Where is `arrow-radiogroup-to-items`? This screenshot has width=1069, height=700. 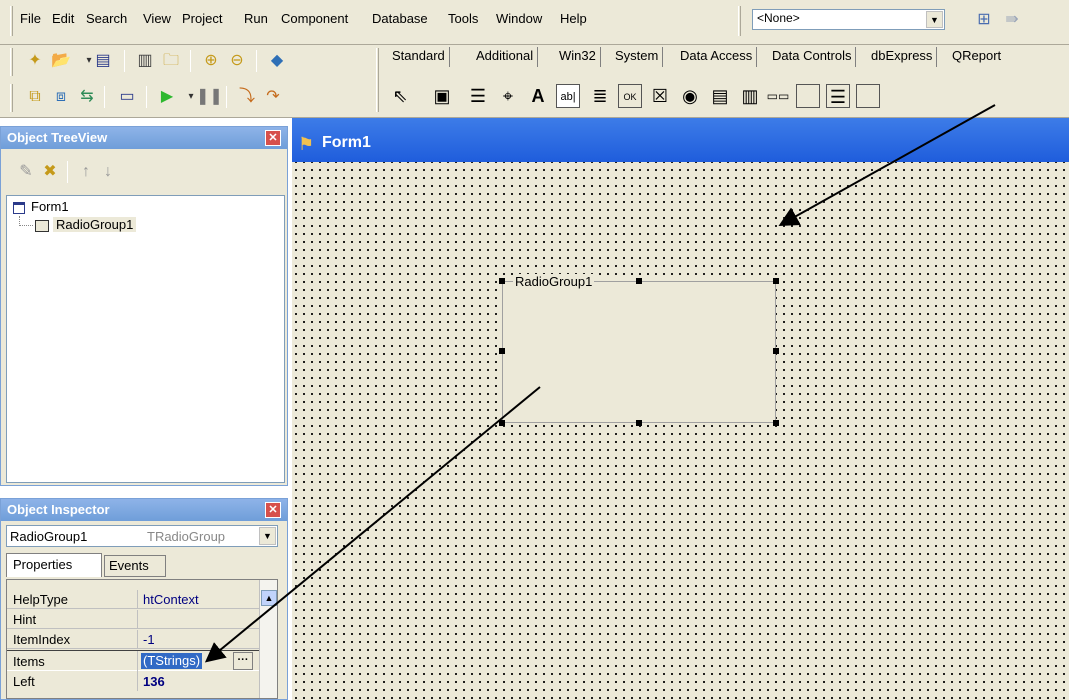
arrow-radiogroup-to-items is located at coordinates (372, 524).